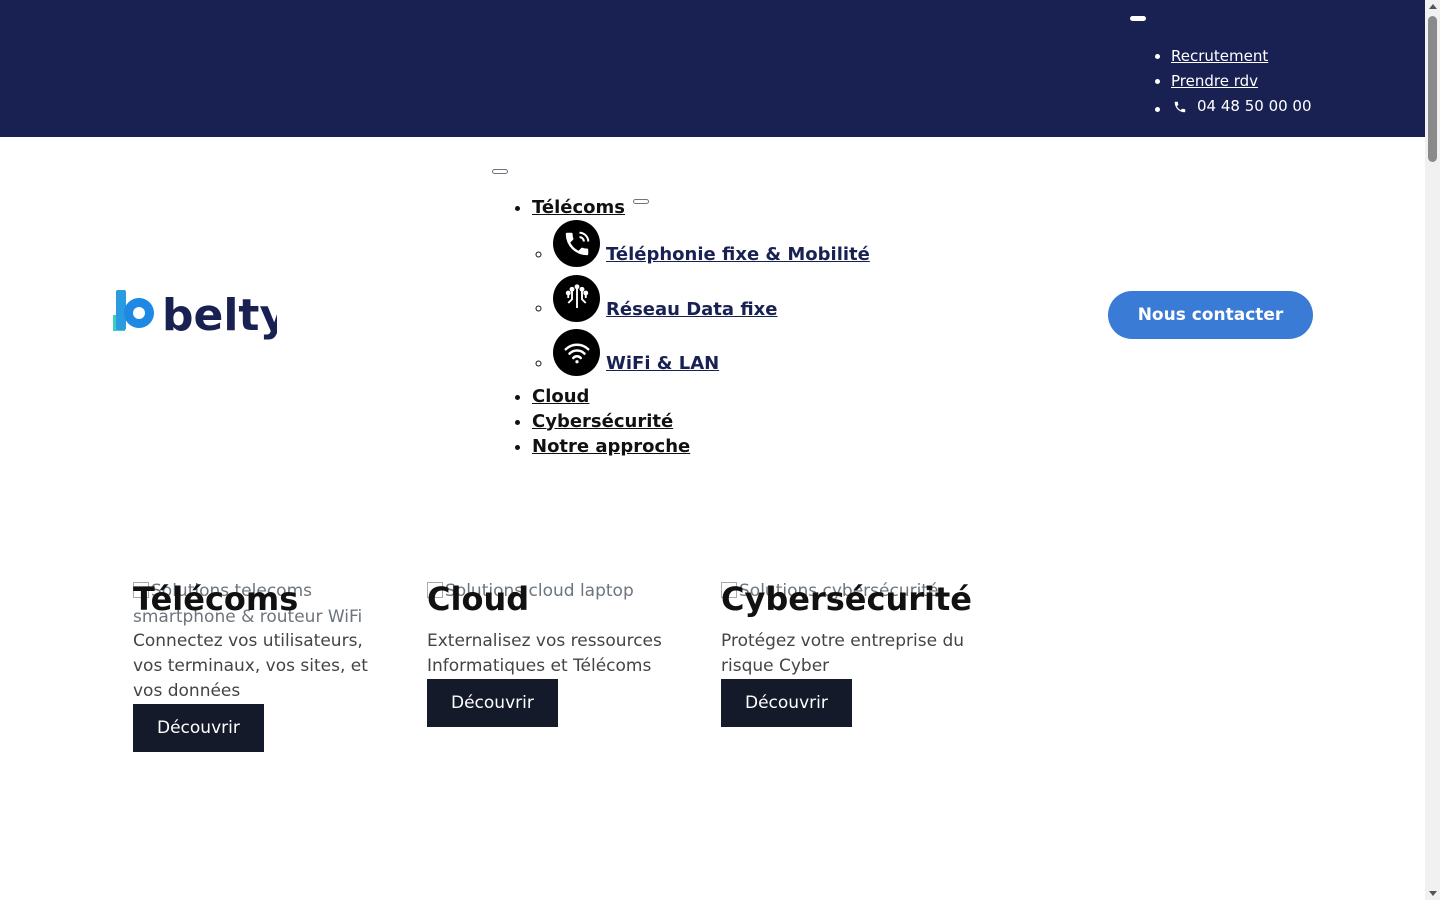  What do you see at coordinates (701, 446) in the screenshot?
I see `nav-item-approche: Notre approche` at bounding box center [701, 446].